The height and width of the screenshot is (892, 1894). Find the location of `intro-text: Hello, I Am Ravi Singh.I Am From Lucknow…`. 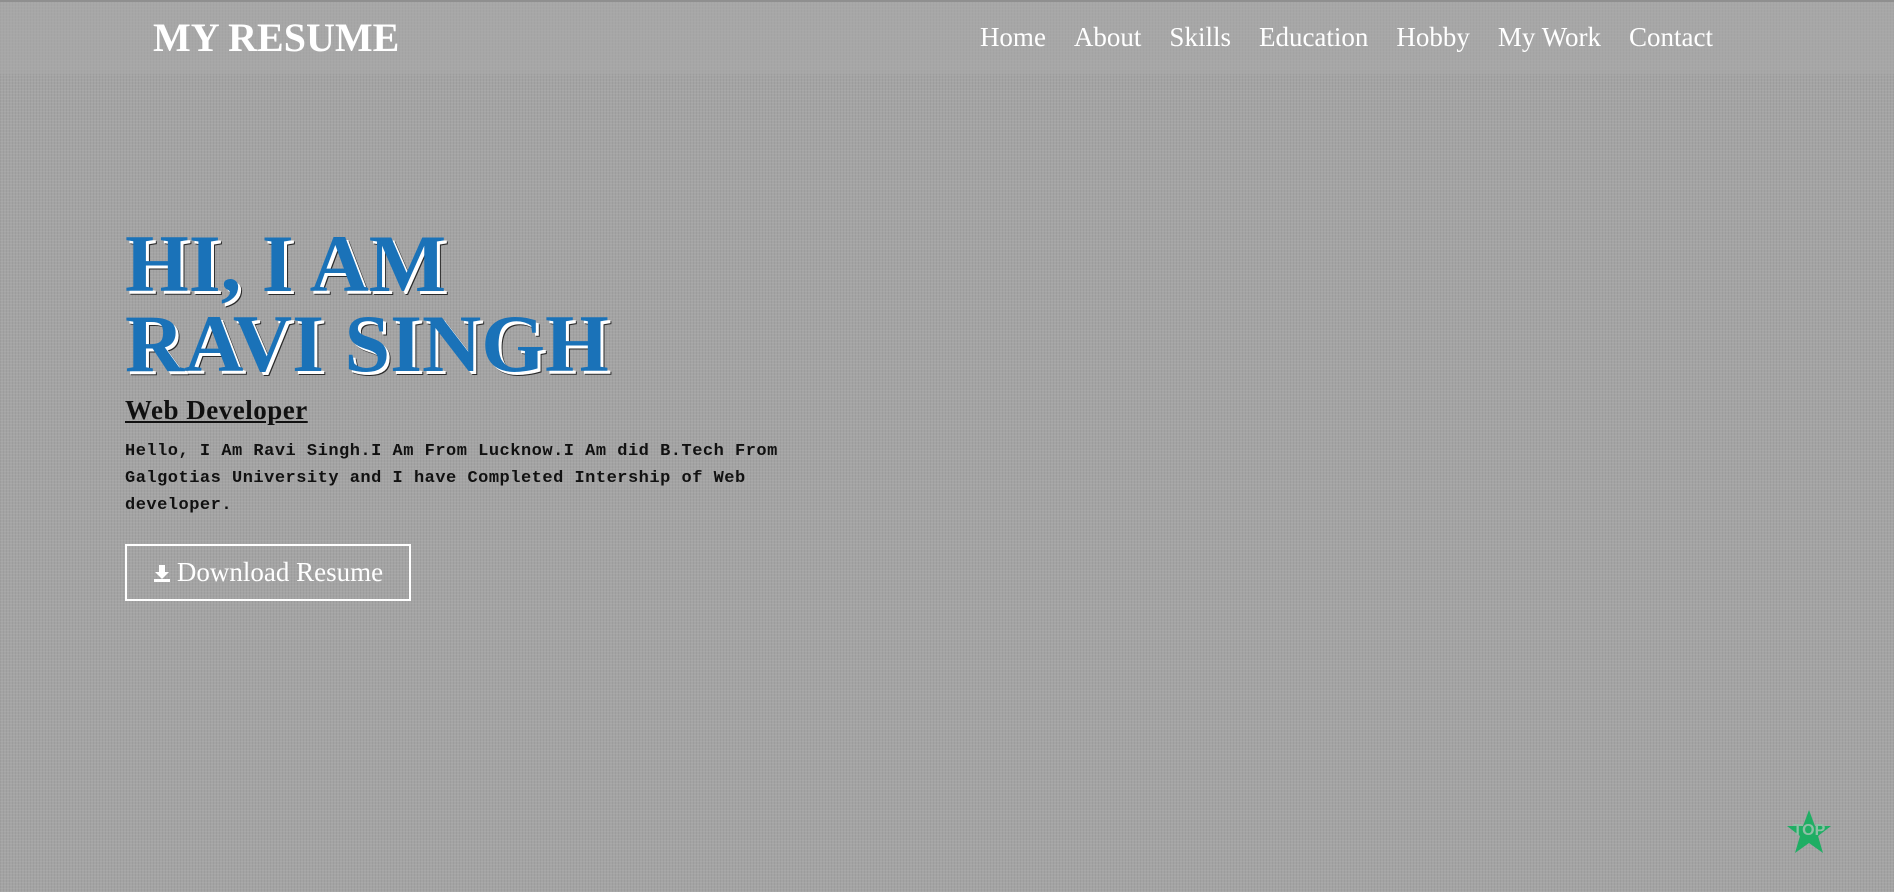

intro-text: Hello, I Am Ravi Singh.I Am From Lucknow… is located at coordinates (451, 478).